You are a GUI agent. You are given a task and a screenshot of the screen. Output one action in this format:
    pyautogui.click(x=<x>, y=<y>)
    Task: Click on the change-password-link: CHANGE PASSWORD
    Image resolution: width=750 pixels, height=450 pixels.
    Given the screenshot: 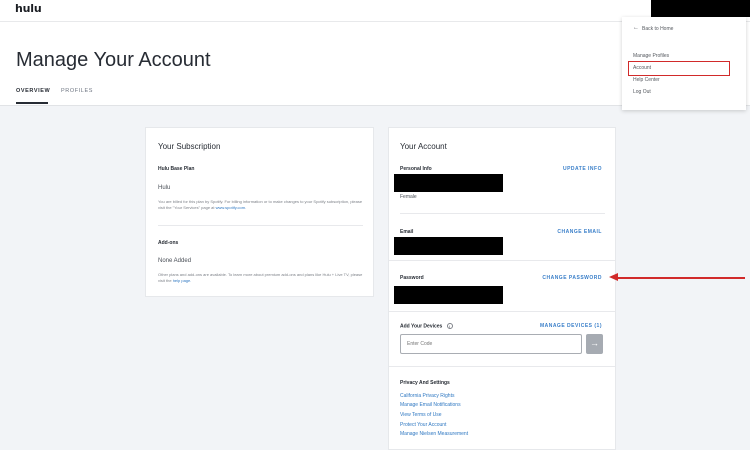 What is the action you would take?
    pyautogui.click(x=572, y=278)
    